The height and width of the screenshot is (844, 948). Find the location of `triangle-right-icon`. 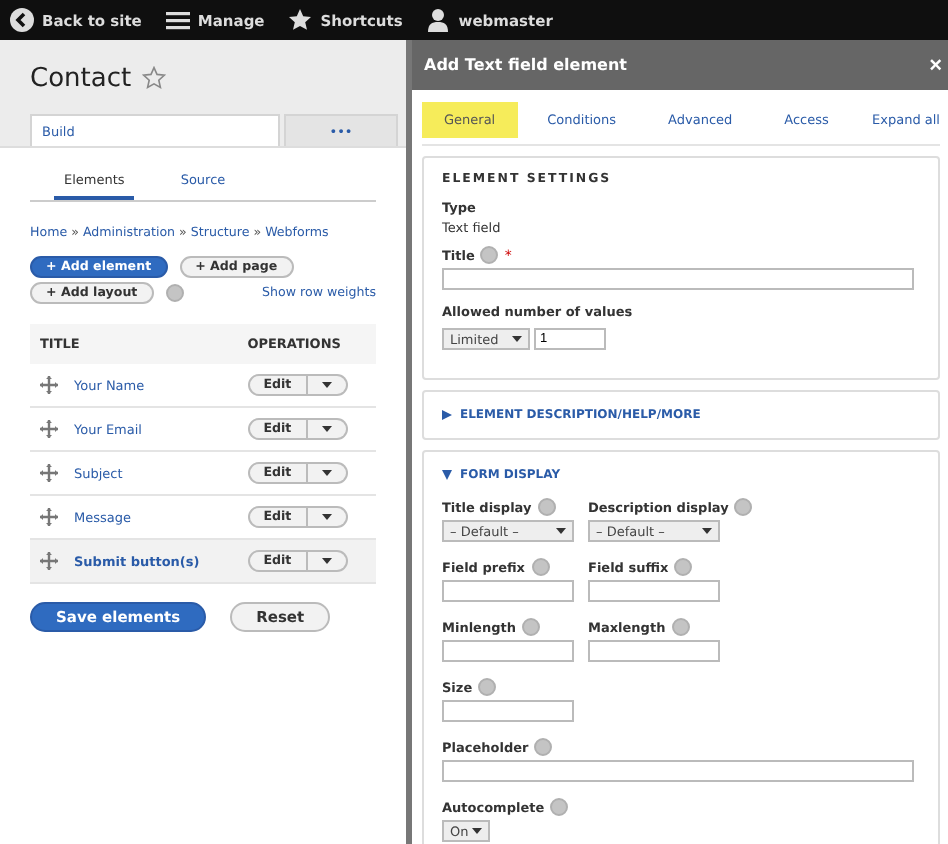

triangle-right-icon is located at coordinates (447, 415).